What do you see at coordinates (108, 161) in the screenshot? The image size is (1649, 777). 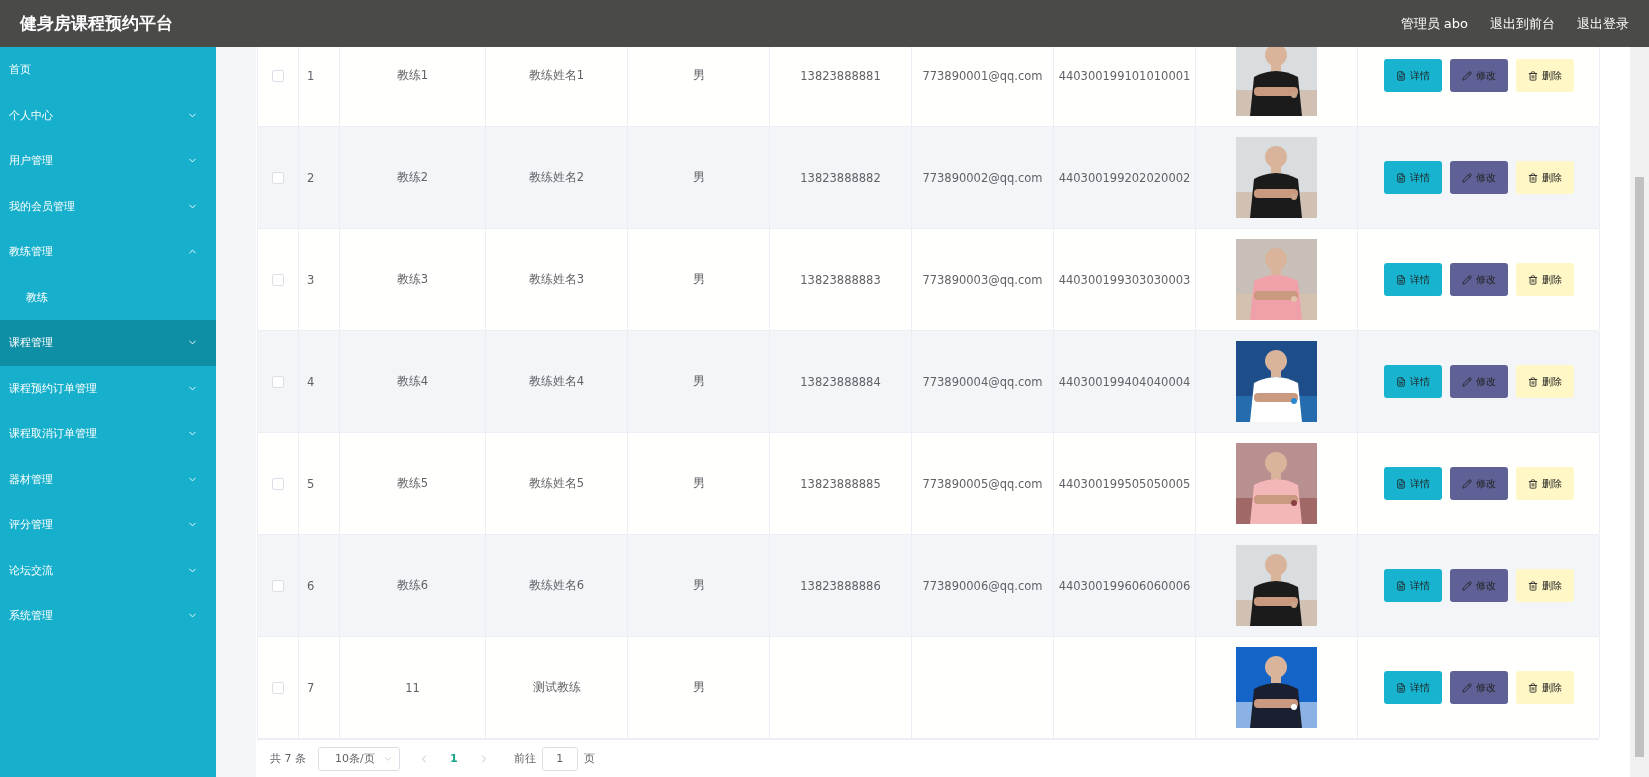 I see `sidebar-item: 用户管理` at bounding box center [108, 161].